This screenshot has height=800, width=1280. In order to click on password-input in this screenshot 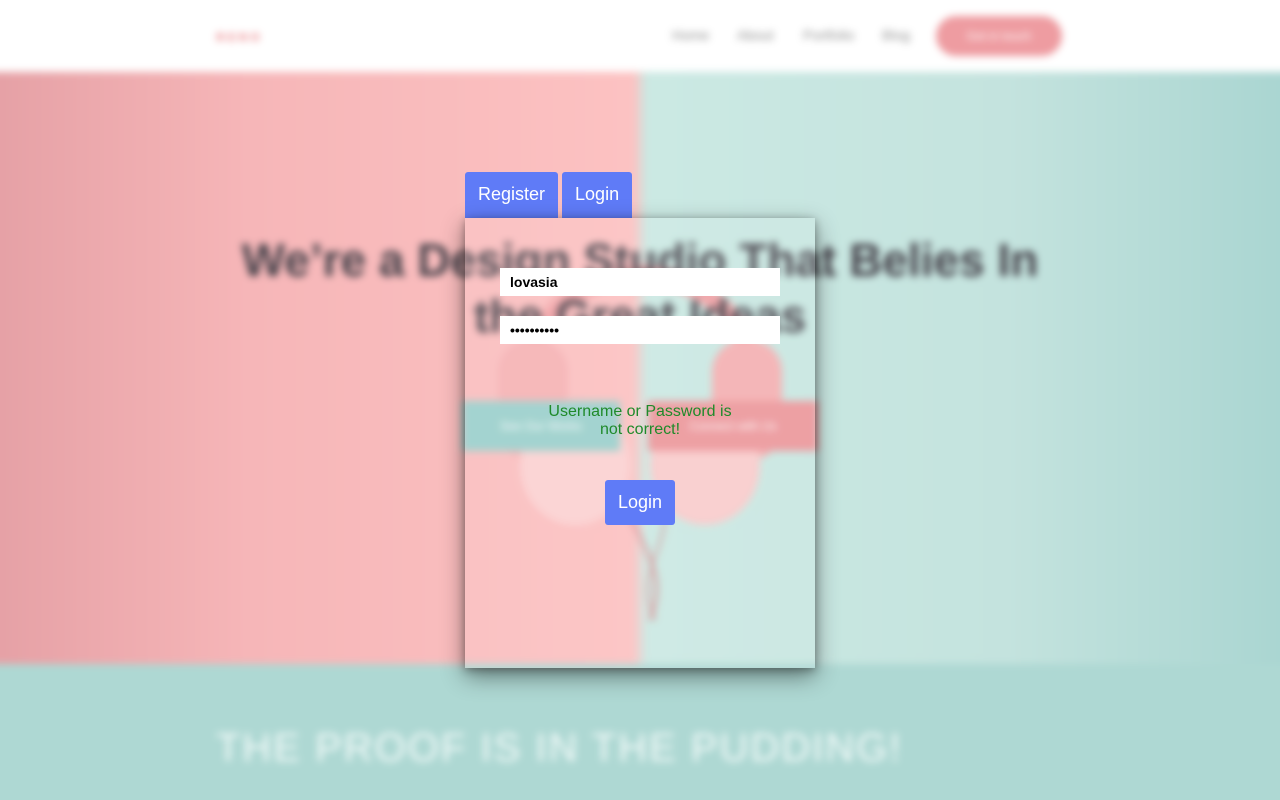, I will do `click(640, 330)`.